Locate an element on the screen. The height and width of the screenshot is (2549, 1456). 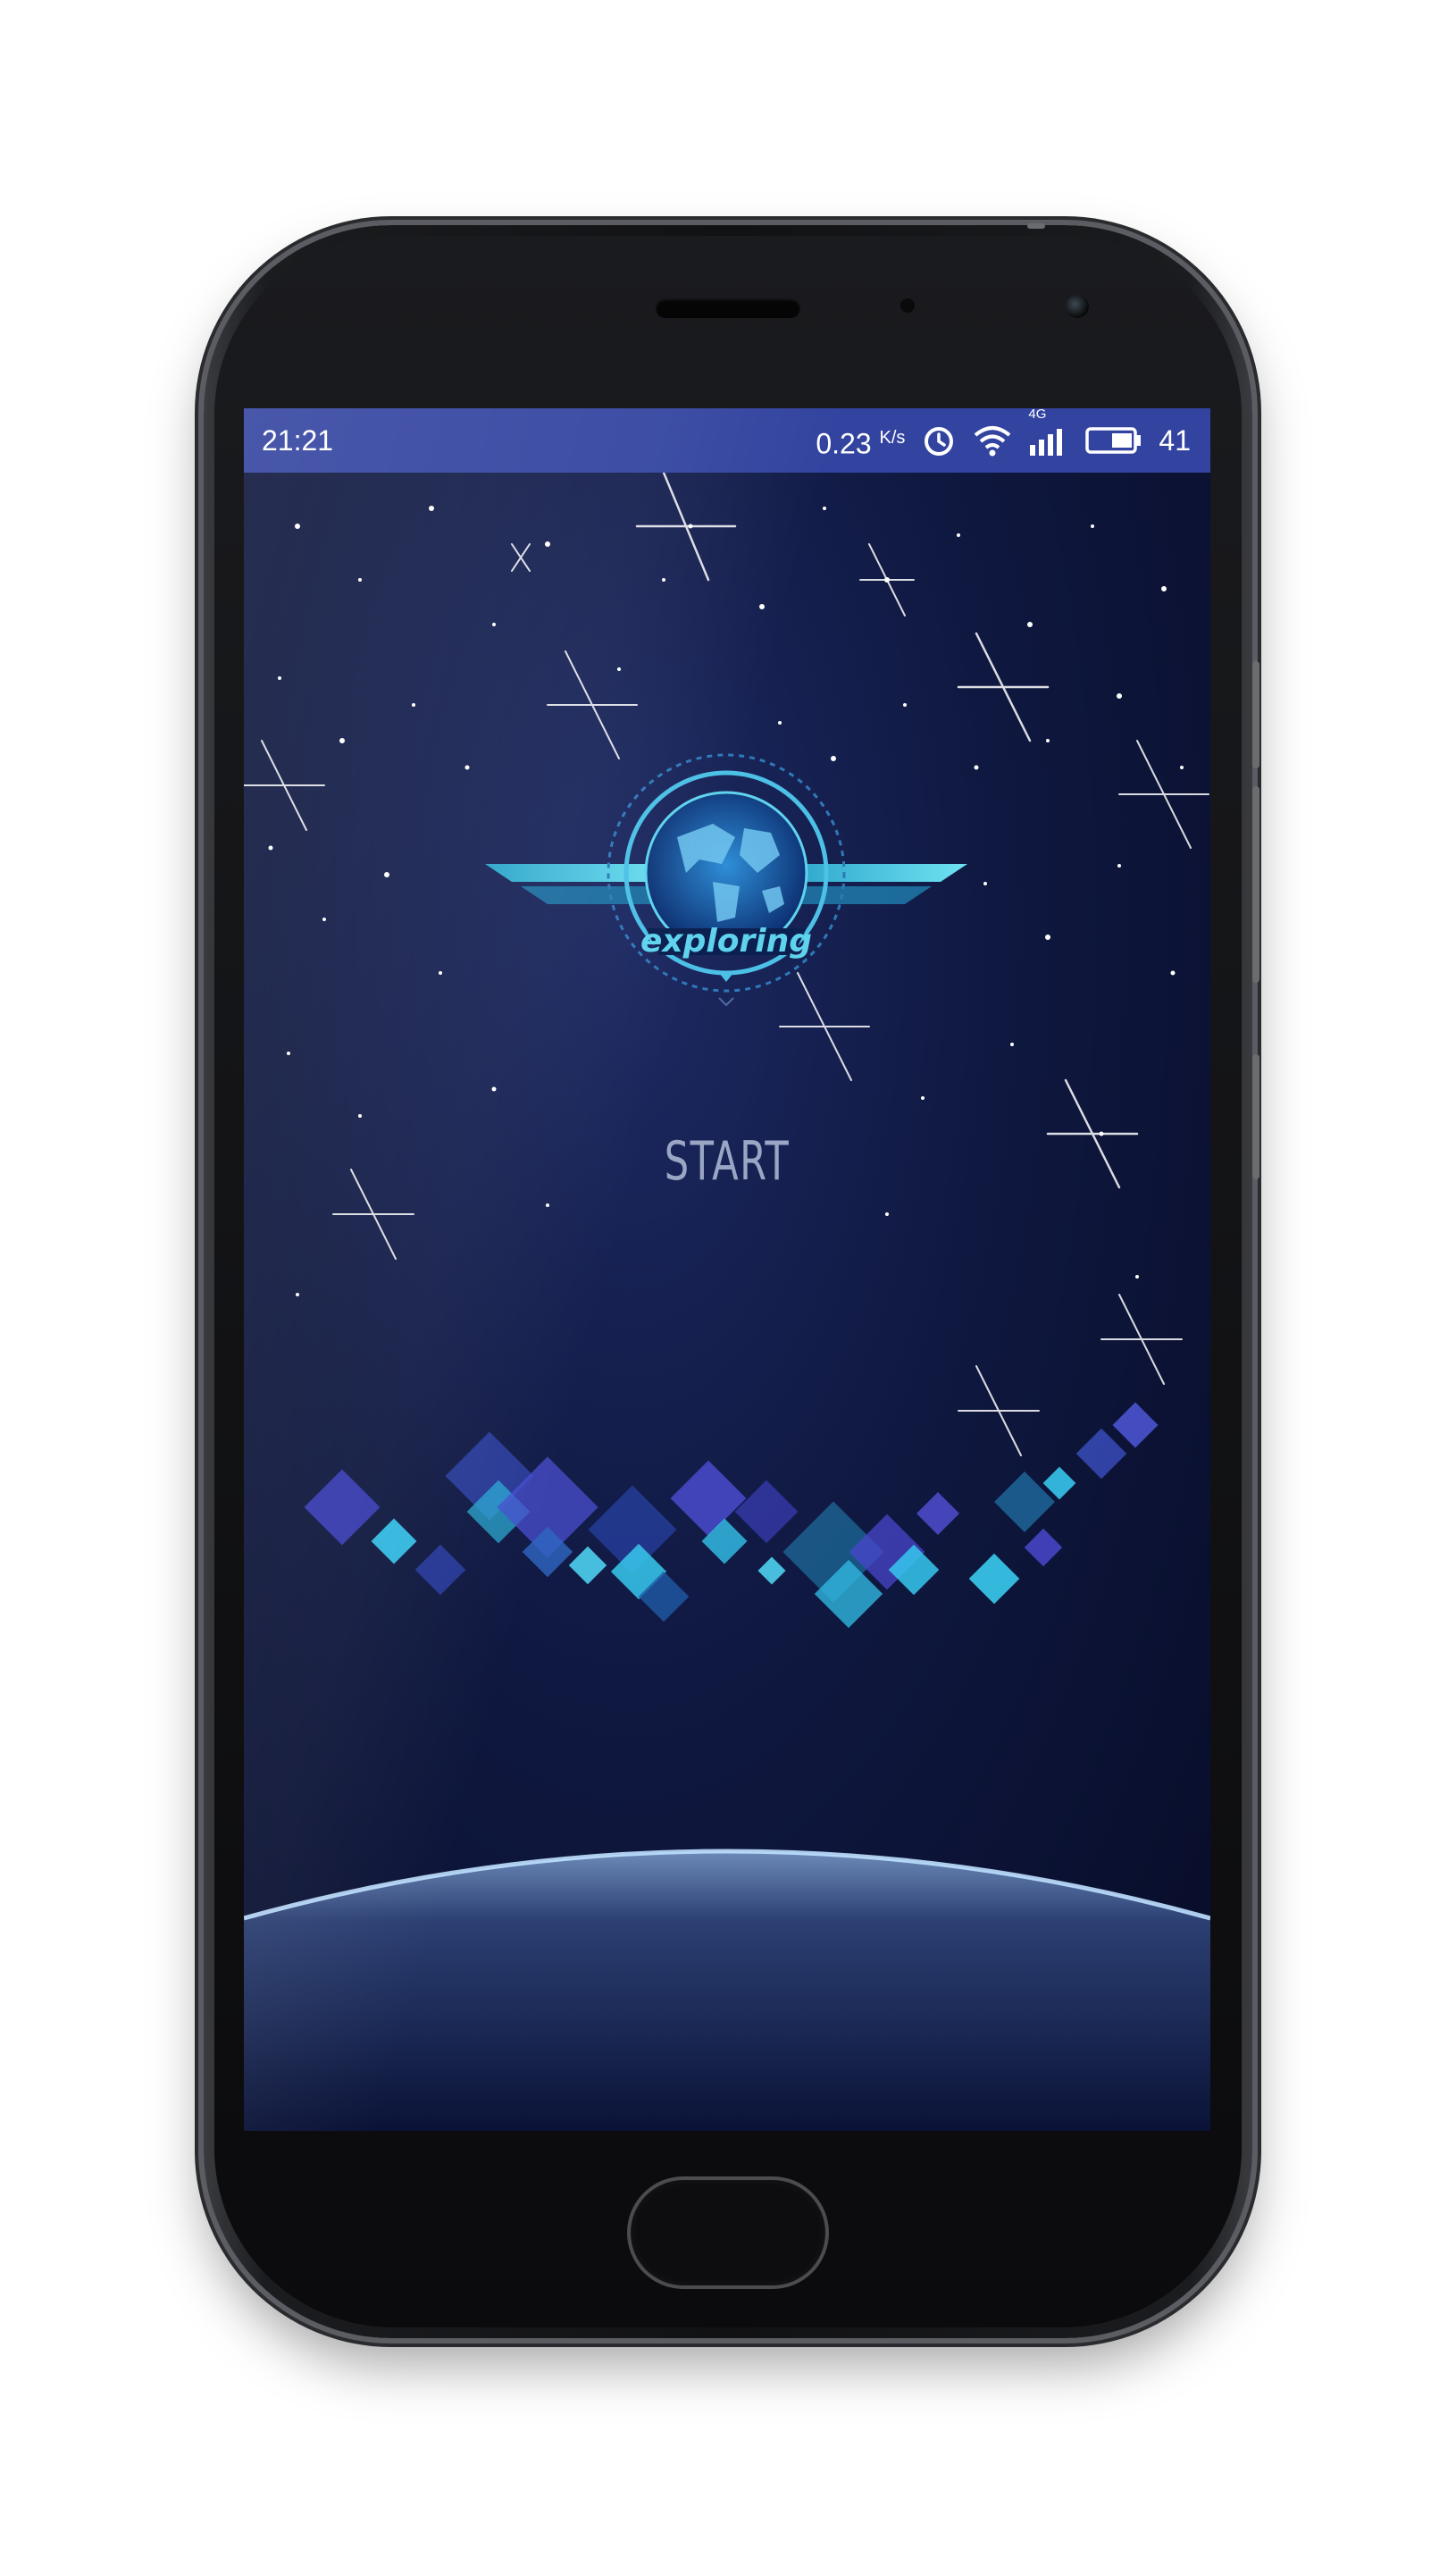
network-speed-unit: K/s is located at coordinates (892, 437).